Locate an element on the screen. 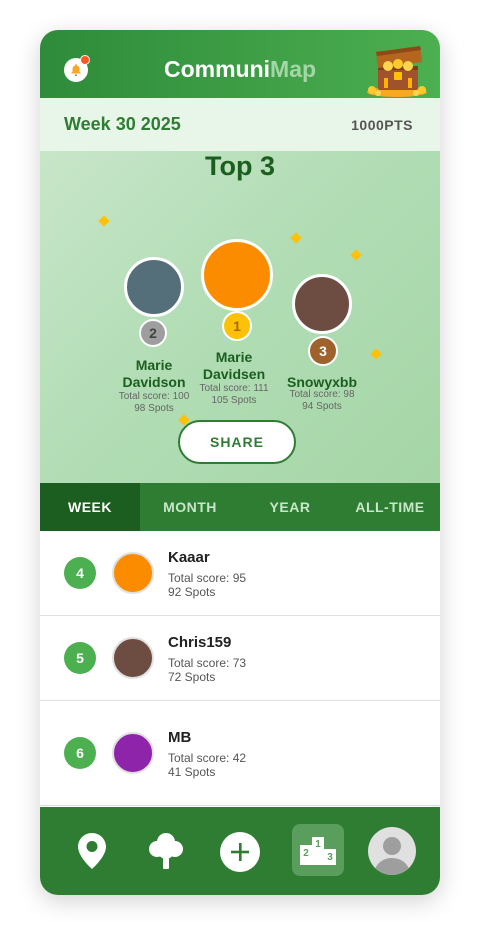 This screenshot has height=945, width=480. podium-stats-1: Total score: 111 105 Spots is located at coordinates (234, 395).